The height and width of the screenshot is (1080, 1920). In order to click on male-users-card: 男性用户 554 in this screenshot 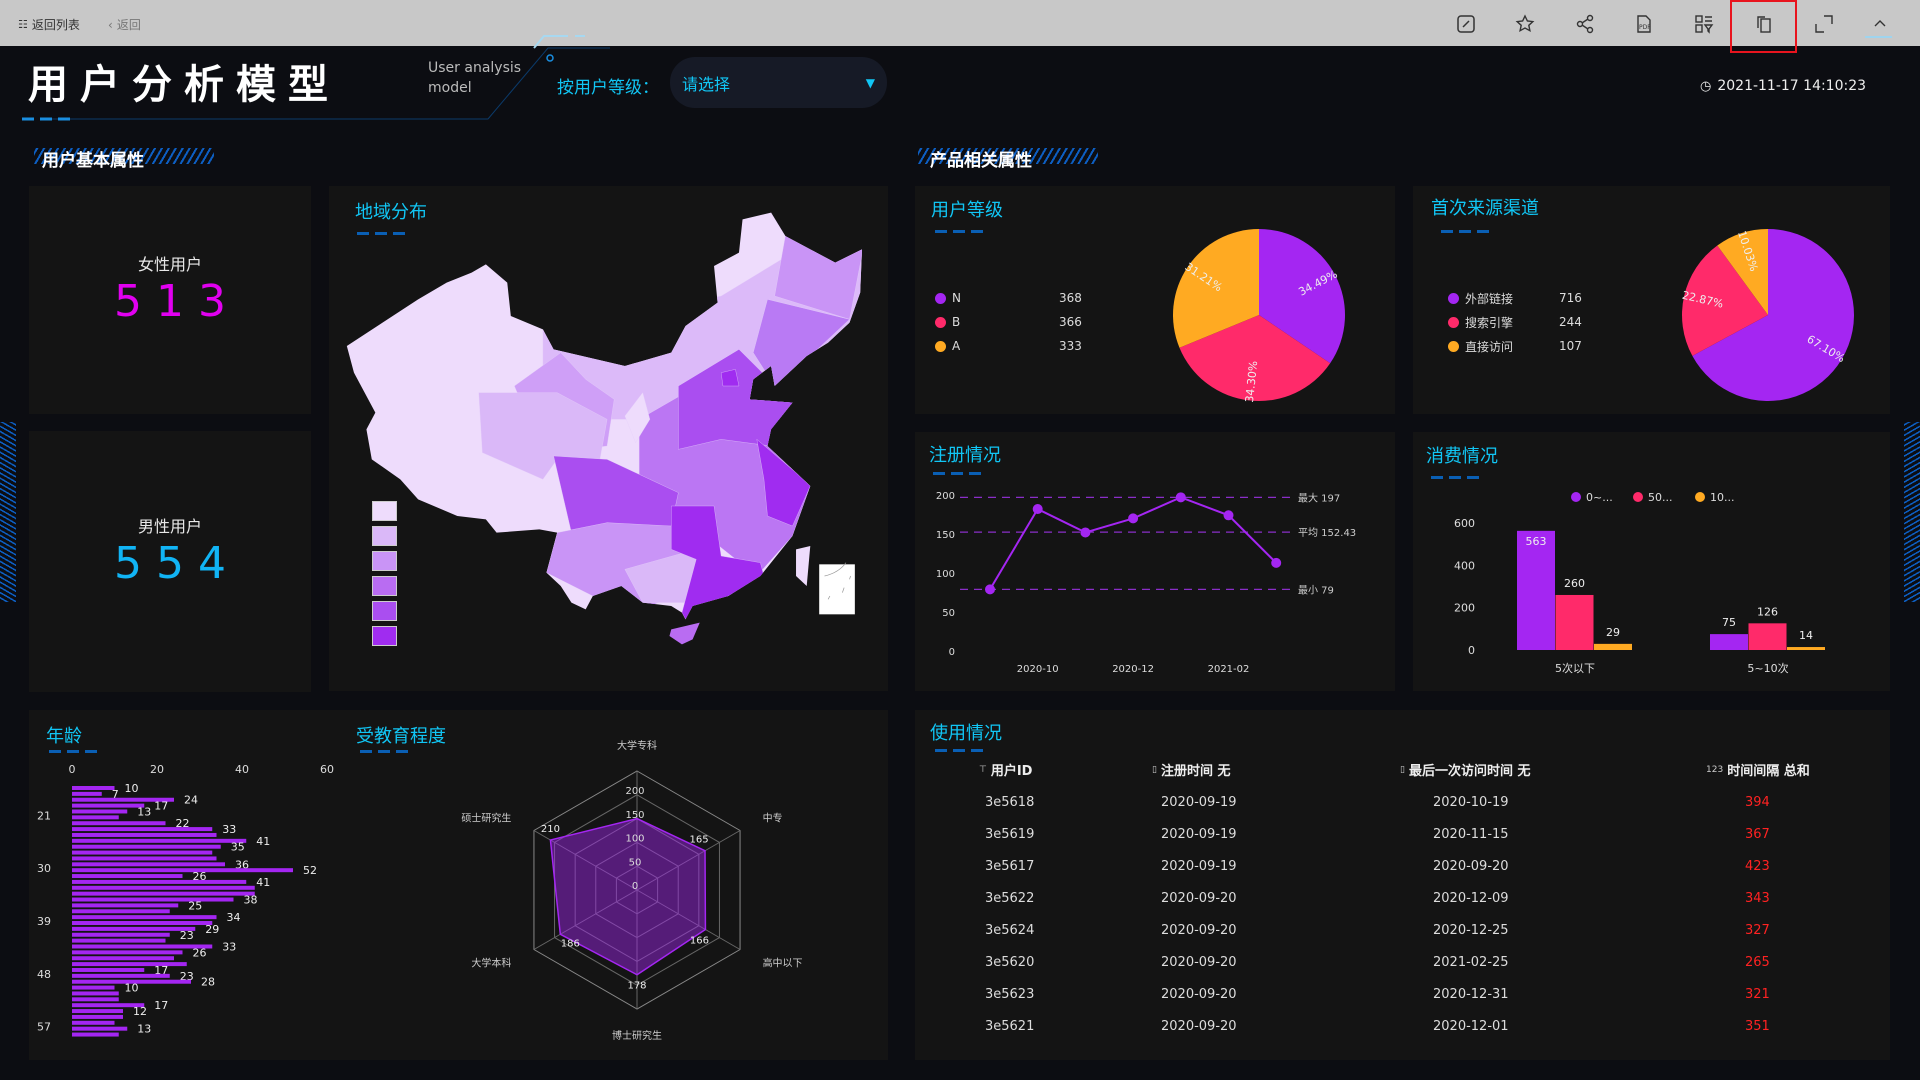, I will do `click(170, 561)`.